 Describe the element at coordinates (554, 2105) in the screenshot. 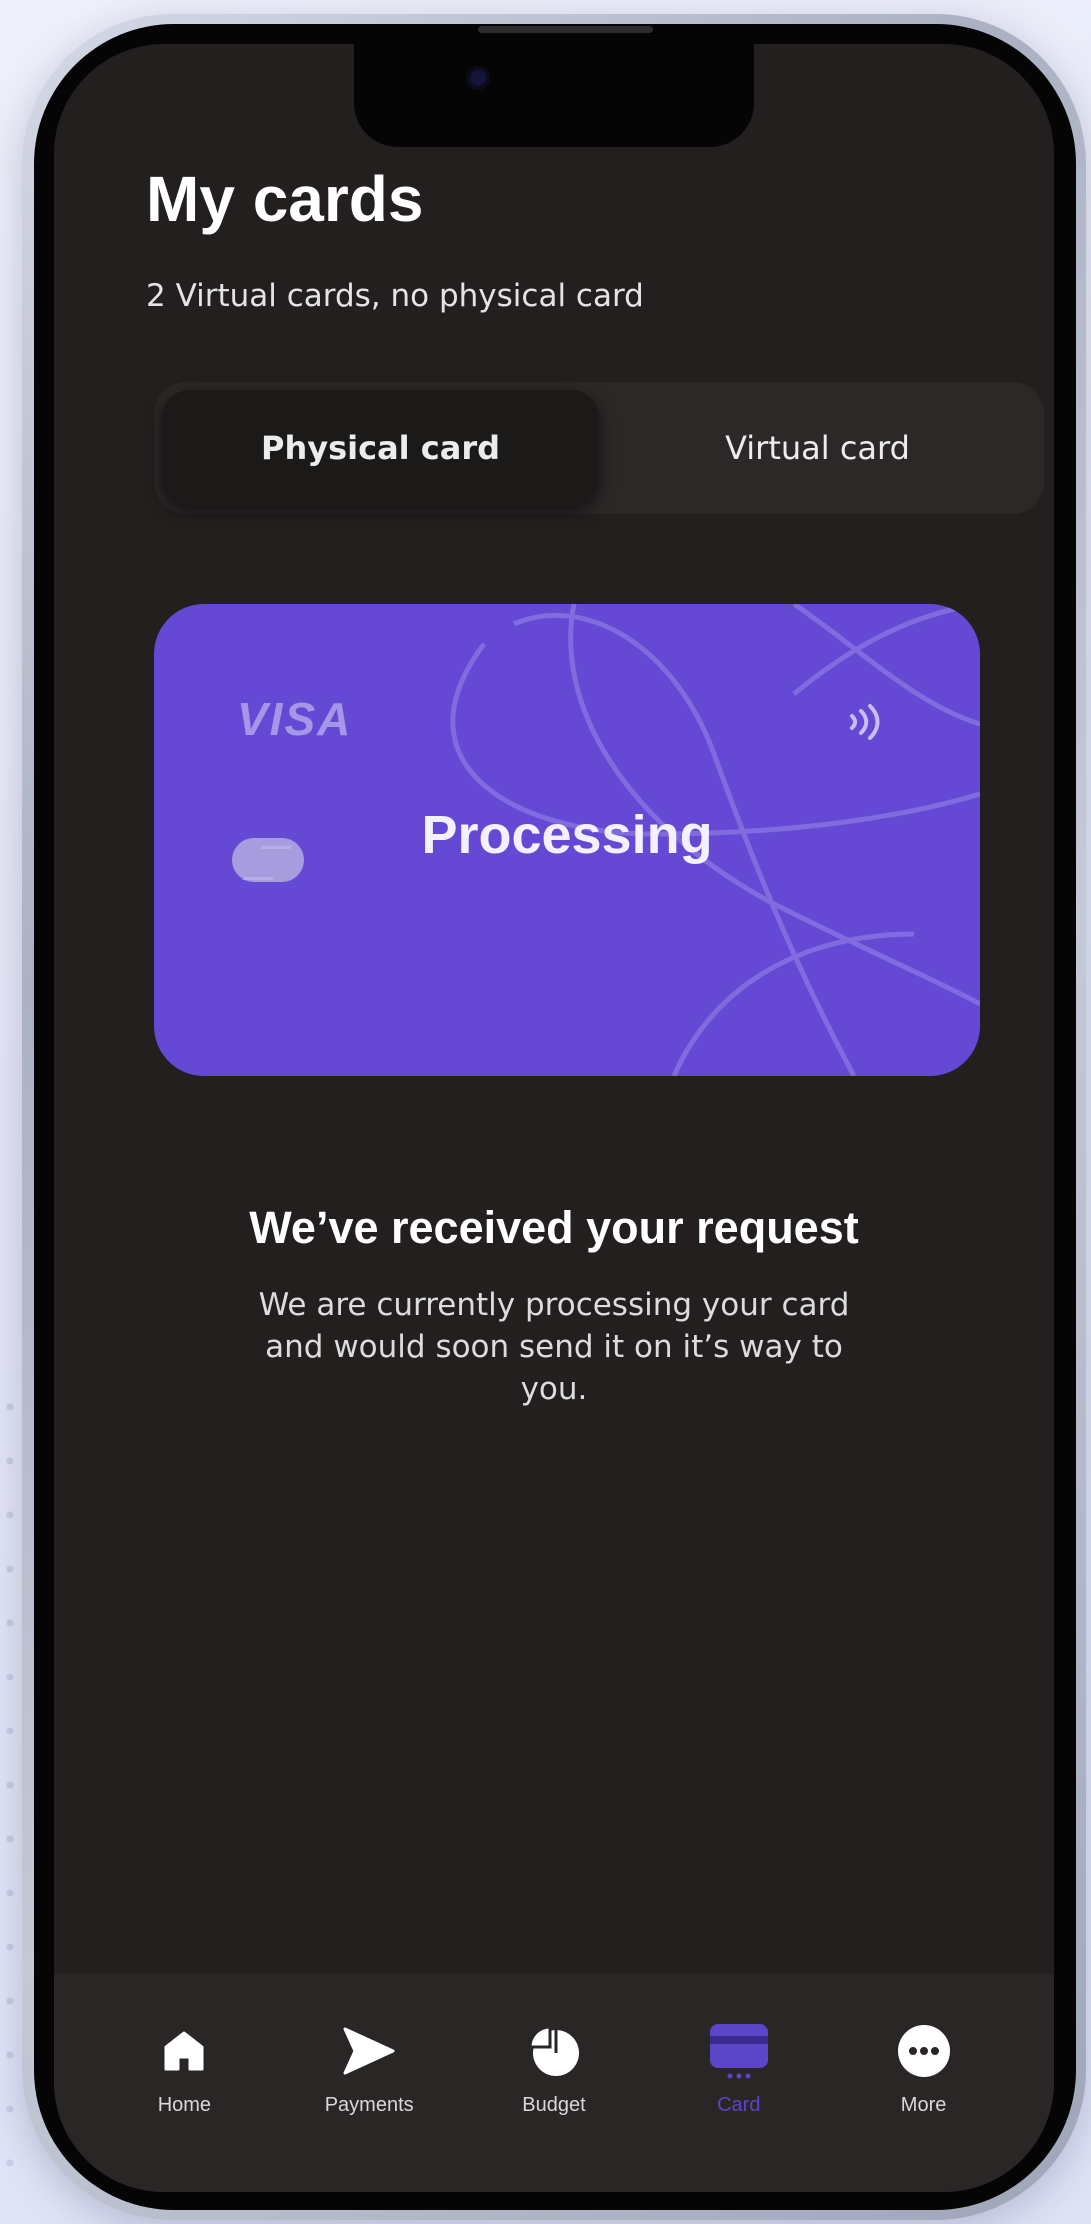

I see `nav-budget-label: Budget` at that location.